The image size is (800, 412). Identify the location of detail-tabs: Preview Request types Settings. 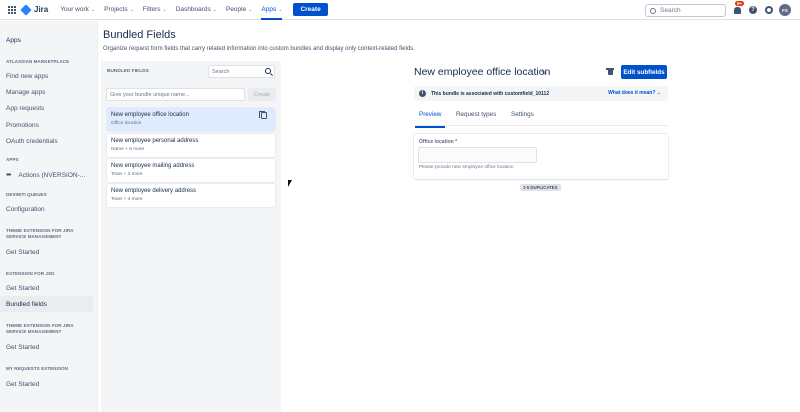
(541, 118).